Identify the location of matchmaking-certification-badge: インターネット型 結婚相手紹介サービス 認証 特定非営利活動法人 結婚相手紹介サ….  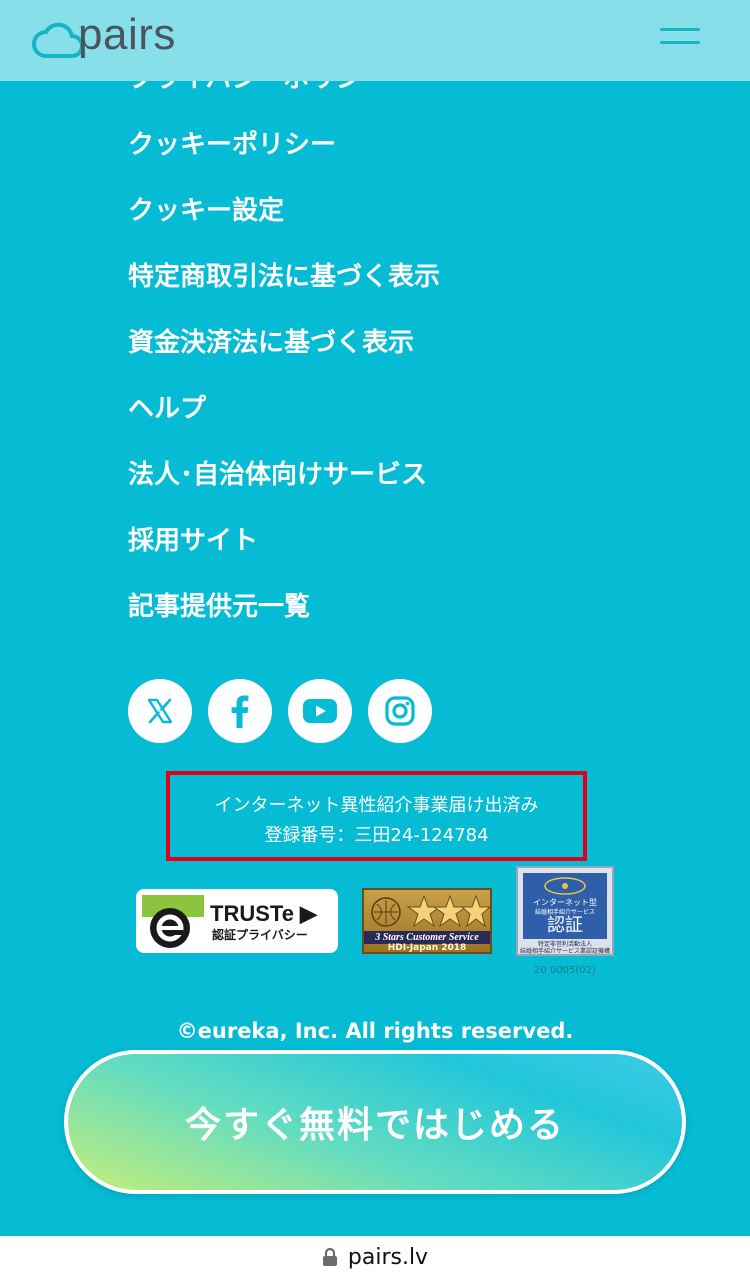
(565, 911).